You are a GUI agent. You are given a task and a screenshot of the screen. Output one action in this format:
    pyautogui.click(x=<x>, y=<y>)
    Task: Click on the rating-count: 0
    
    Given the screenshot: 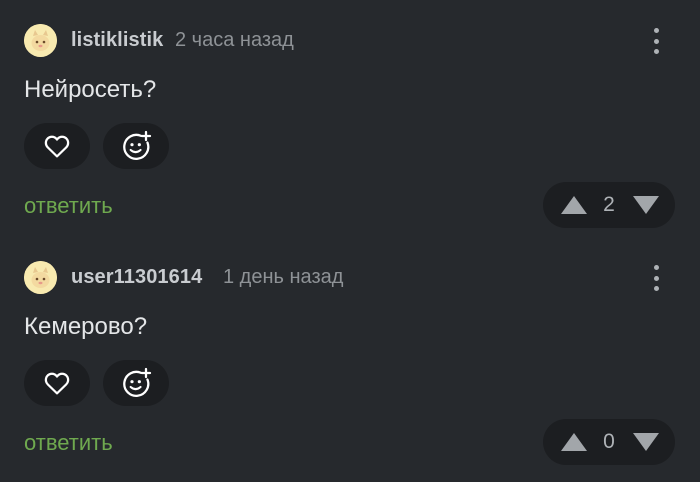 What is the action you would take?
    pyautogui.click(x=609, y=441)
    